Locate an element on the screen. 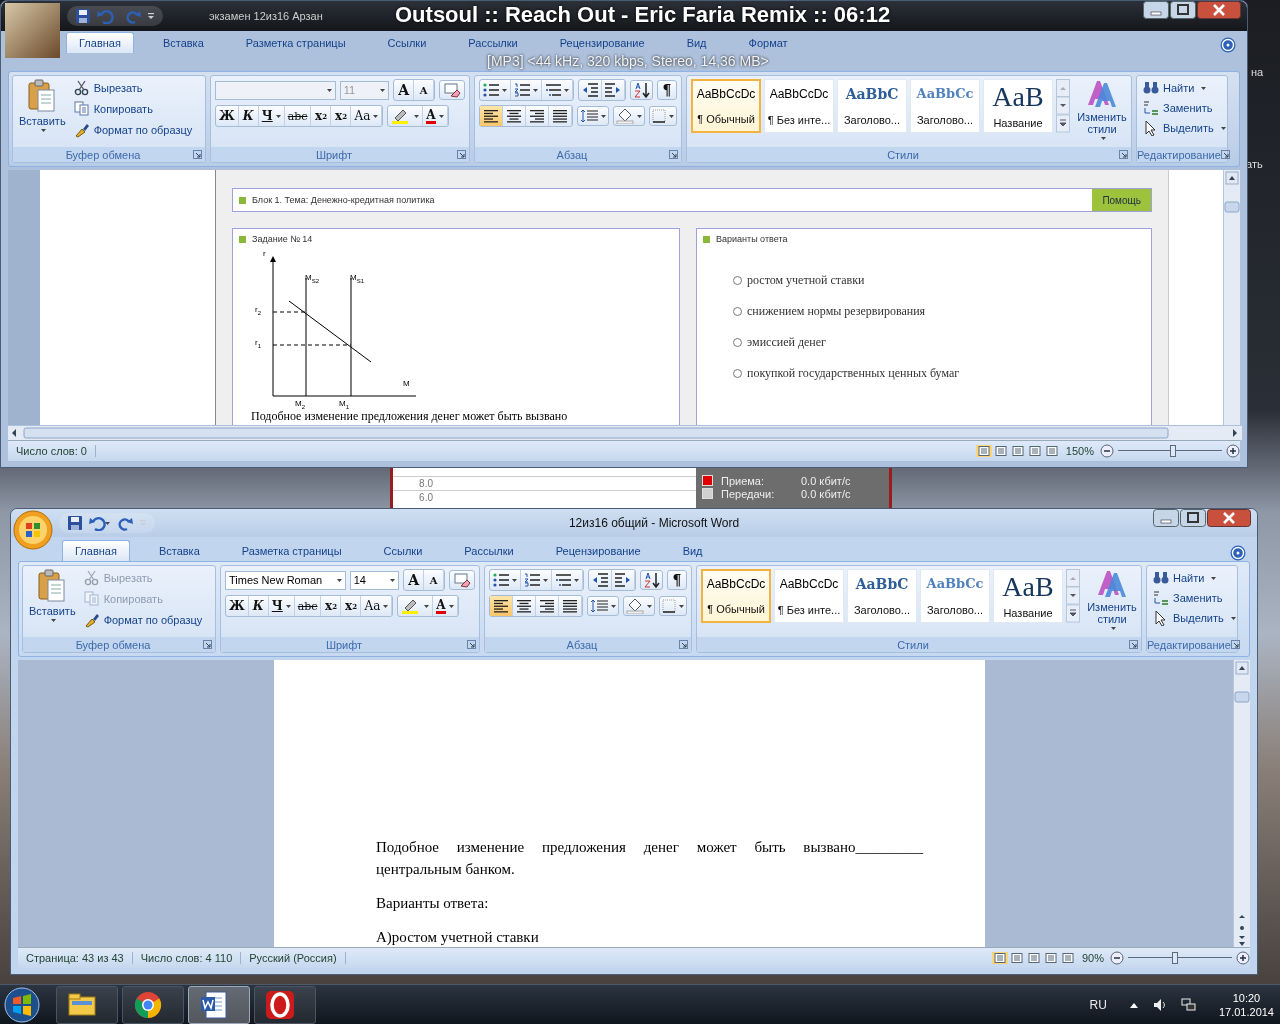 The width and height of the screenshot is (1280, 1024). select-button: Выделить is located at coordinates (1182, 128).